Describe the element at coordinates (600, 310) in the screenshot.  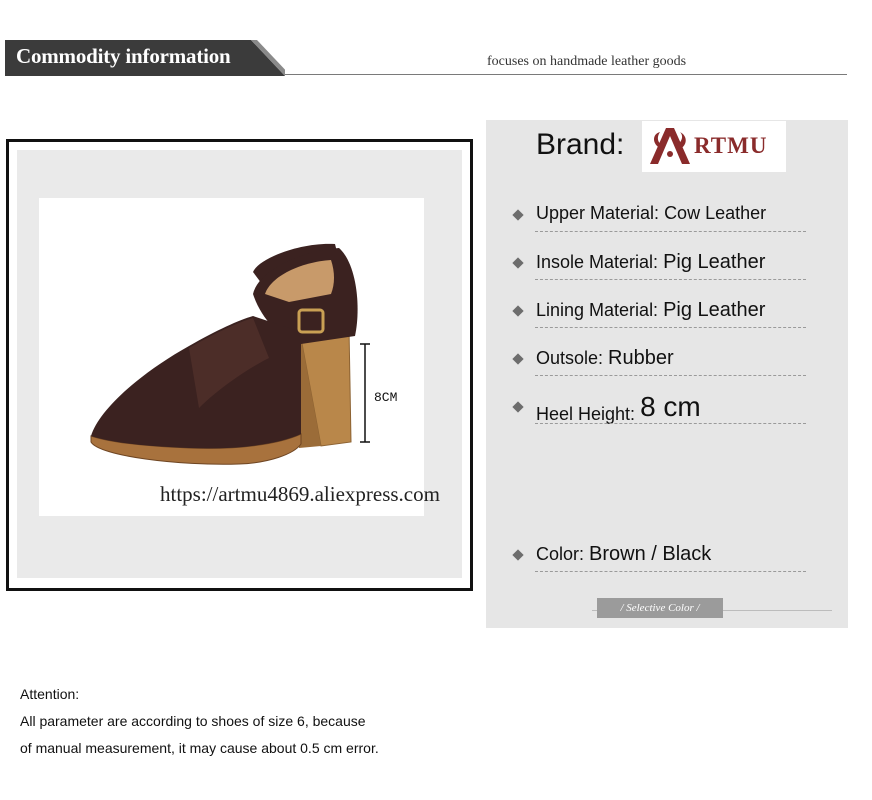
I see `spec-label: Lining Material:` at that location.